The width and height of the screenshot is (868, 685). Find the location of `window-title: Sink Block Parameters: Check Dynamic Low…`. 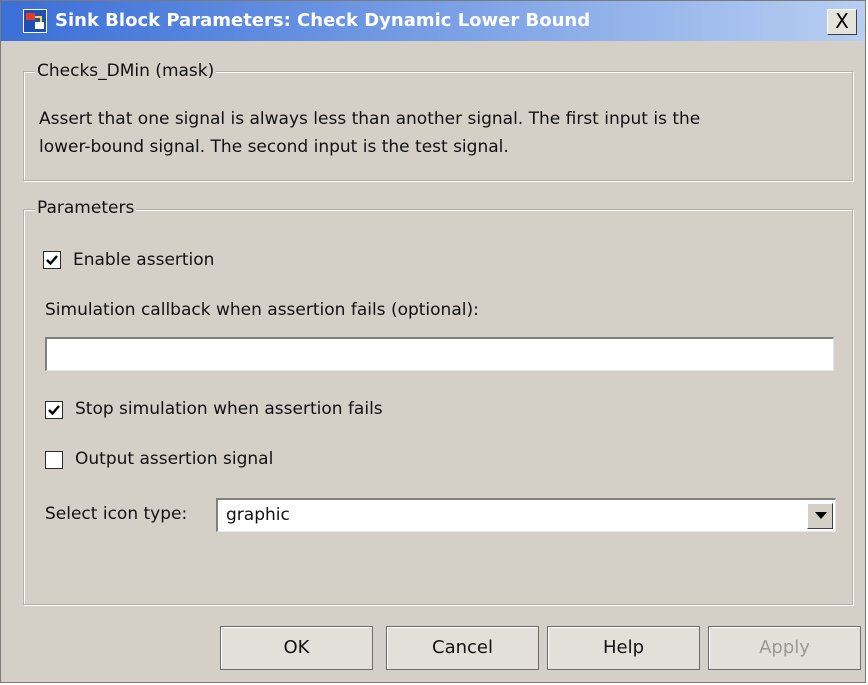

window-title: Sink Block Parameters: Check Dynamic Low… is located at coordinates (323, 20).